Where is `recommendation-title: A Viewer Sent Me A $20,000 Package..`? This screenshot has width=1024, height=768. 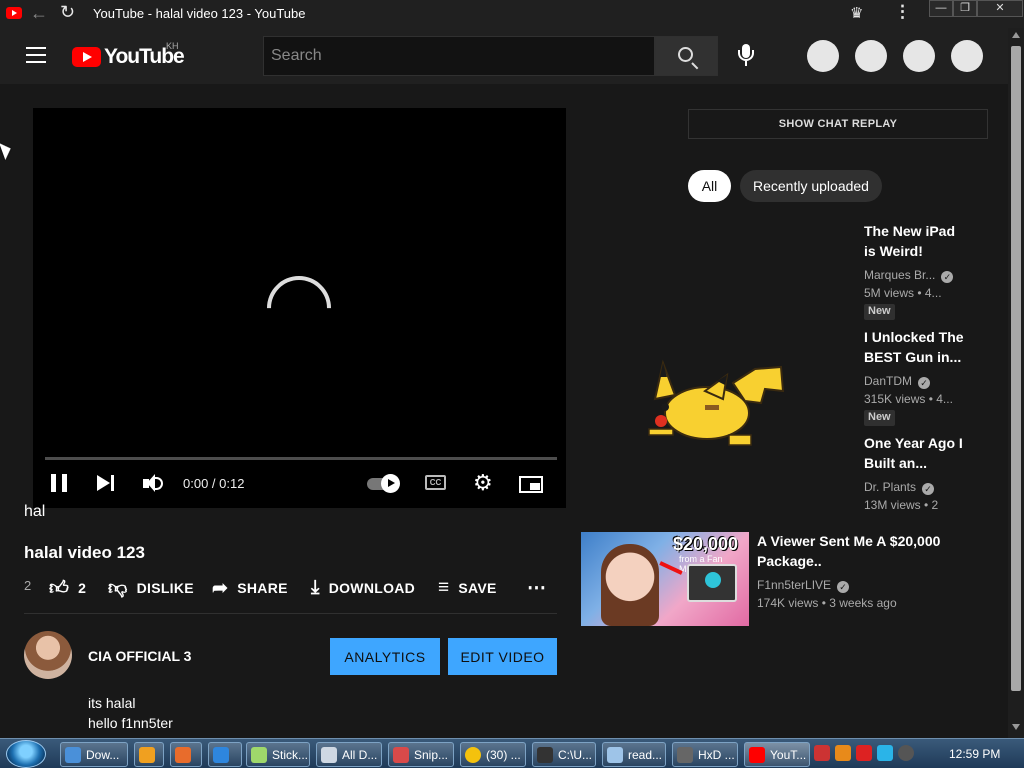 recommendation-title: A Viewer Sent Me A $20,000 Package.. is located at coordinates (849, 551).